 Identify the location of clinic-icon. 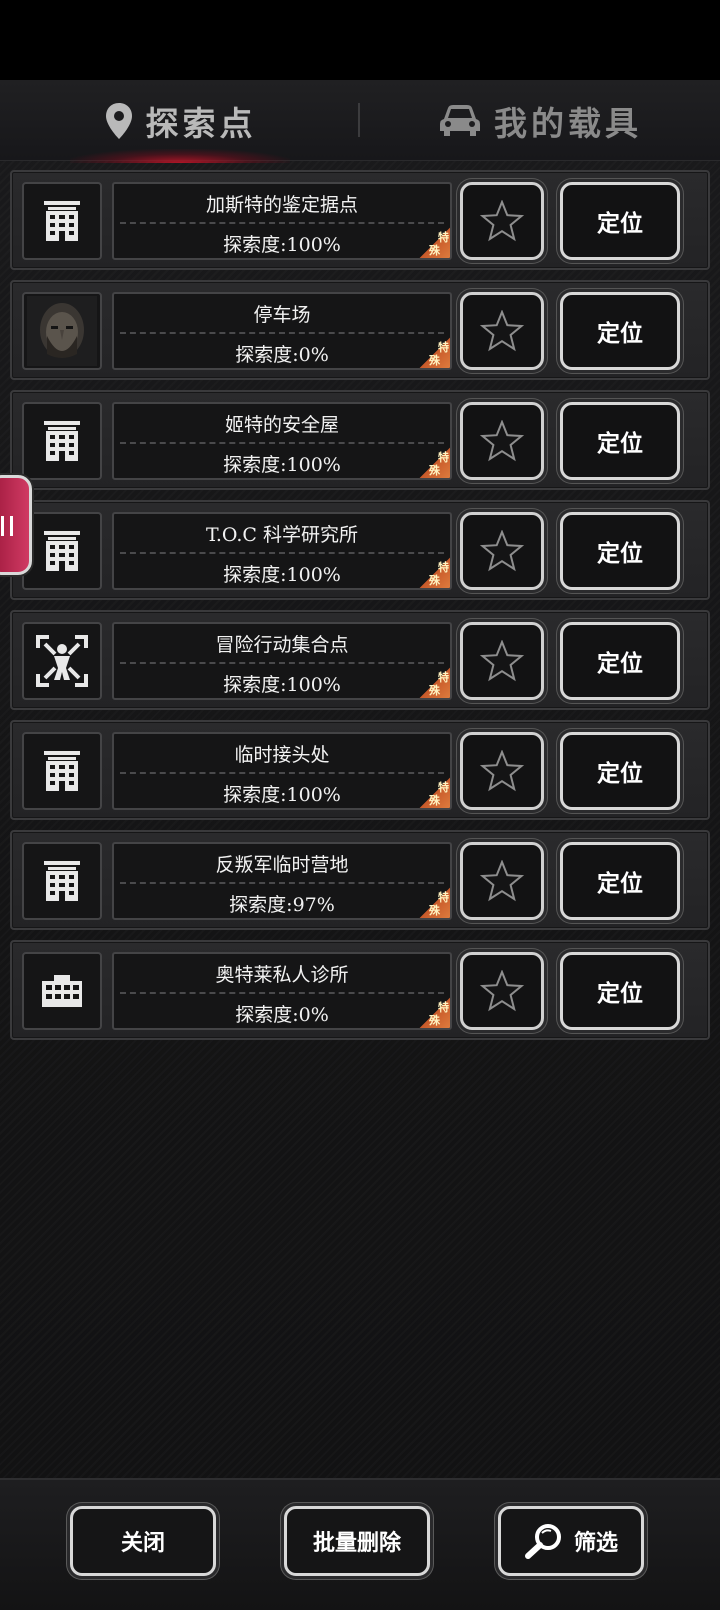
(62, 991).